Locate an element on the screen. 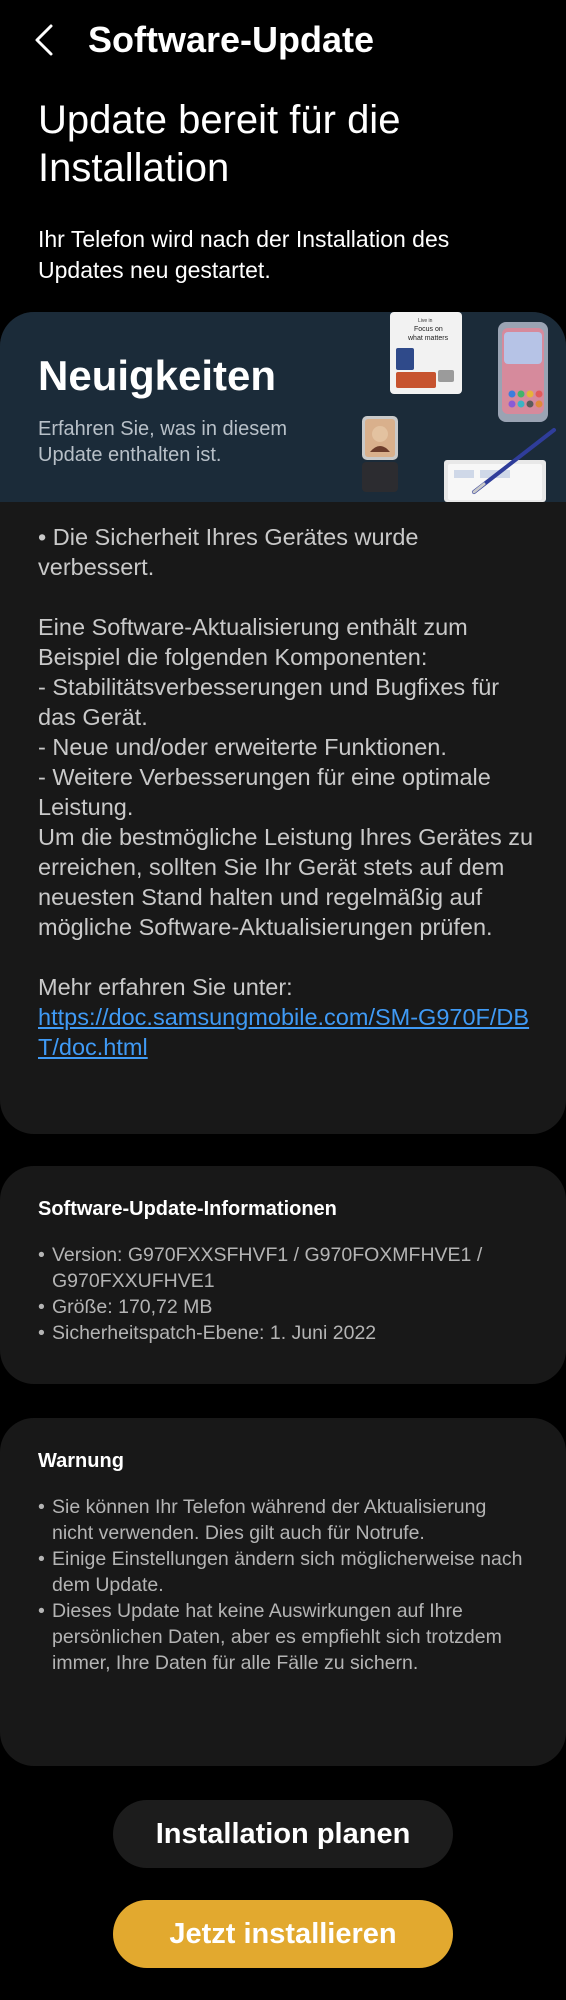  schedule-installation-button: Installation planen is located at coordinates (283, 1834).